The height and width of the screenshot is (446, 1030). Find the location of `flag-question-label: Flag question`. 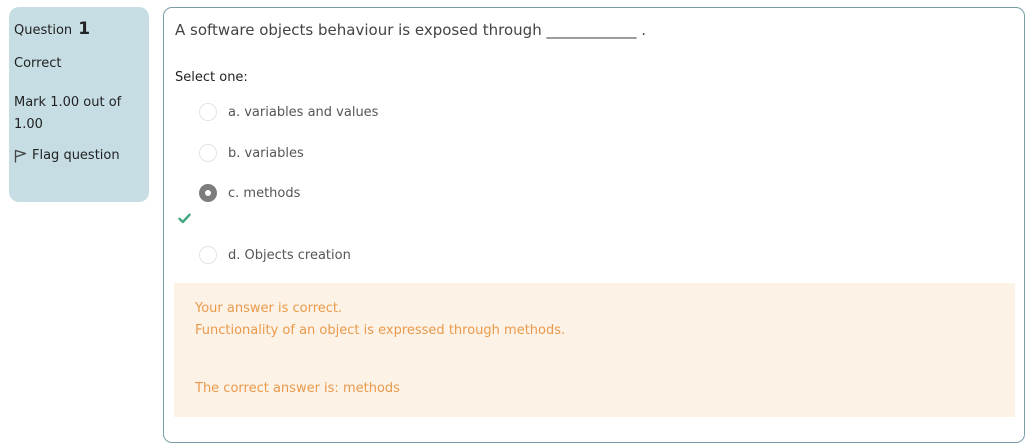

flag-question-label: Flag question is located at coordinates (76, 155).